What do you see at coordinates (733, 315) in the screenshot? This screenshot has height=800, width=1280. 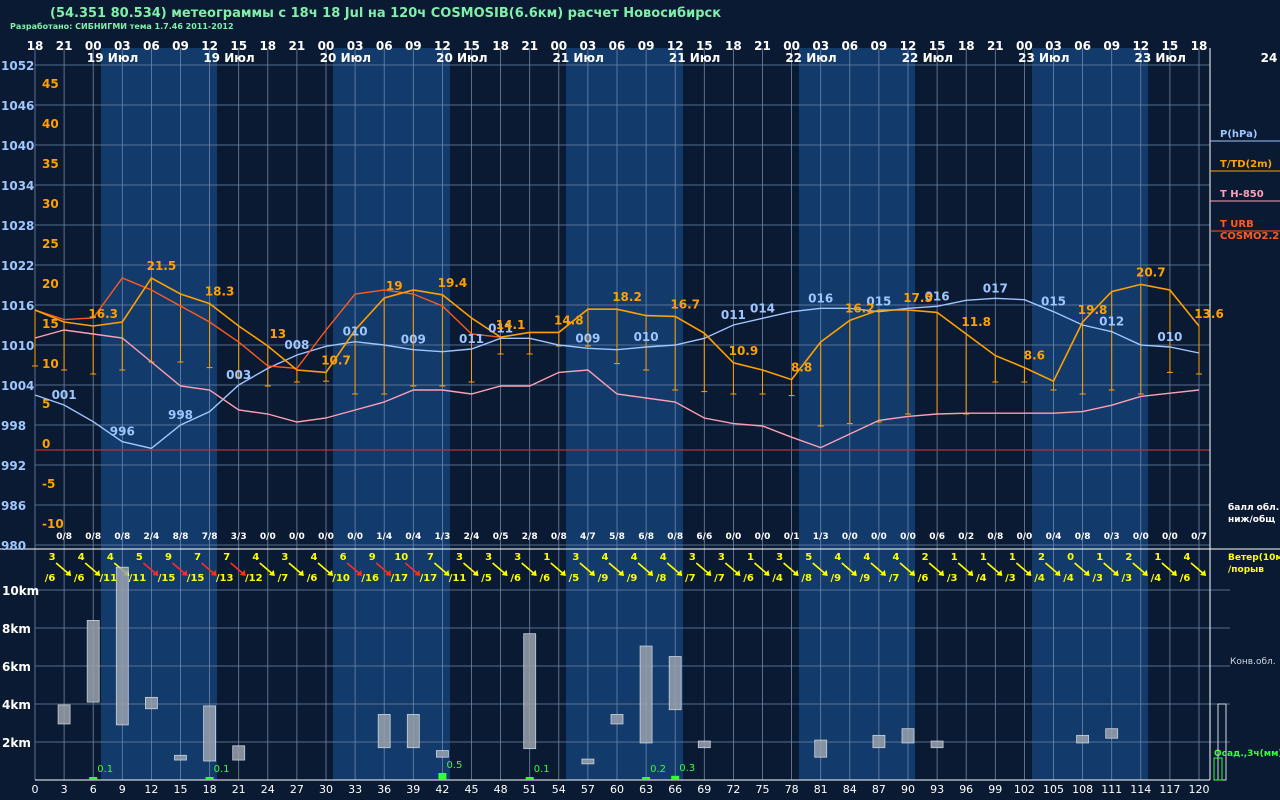 I see `pressure-data-label: 011` at bounding box center [733, 315].